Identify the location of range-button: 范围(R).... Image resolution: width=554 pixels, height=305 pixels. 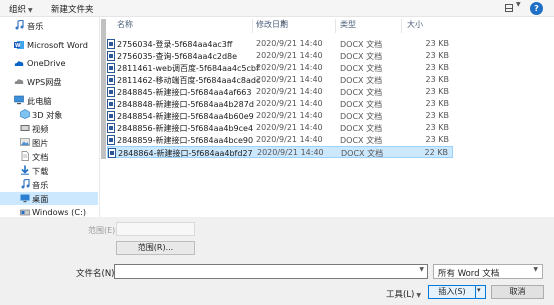
(155, 248).